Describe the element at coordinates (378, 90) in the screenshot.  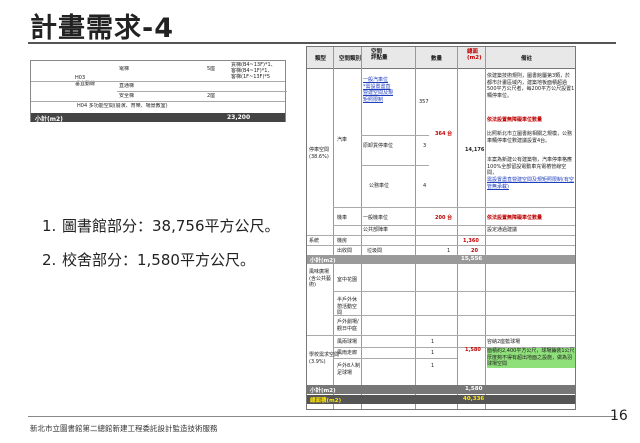
I see `parking-item-general: 一般汽車位 *需設置盡直 營建空間及規 矩照限制` at that location.